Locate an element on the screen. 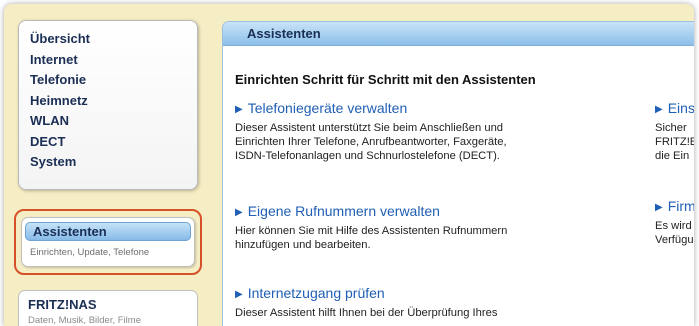 The image size is (699, 326). link-label: Firmw is located at coordinates (680, 206).